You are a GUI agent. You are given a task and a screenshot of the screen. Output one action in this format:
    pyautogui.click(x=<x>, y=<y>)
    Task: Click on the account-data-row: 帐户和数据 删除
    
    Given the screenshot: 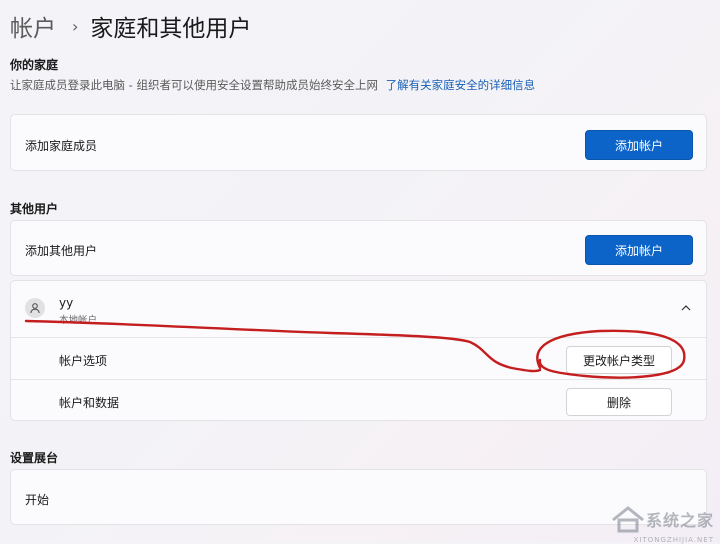 What is the action you would take?
    pyautogui.click(x=358, y=400)
    